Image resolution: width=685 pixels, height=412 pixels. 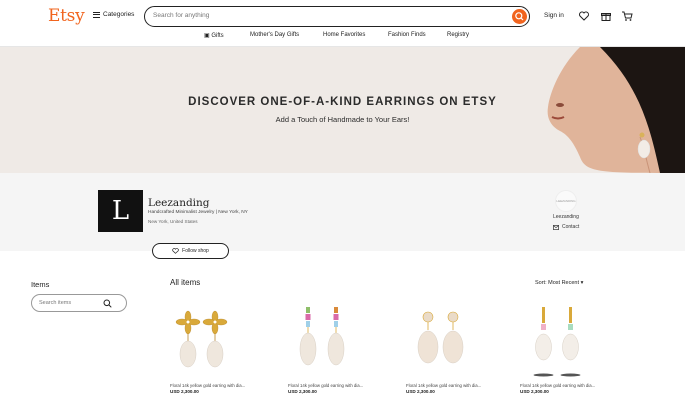 I want to click on search-placeholder: Search for anything, so click(x=181, y=15).